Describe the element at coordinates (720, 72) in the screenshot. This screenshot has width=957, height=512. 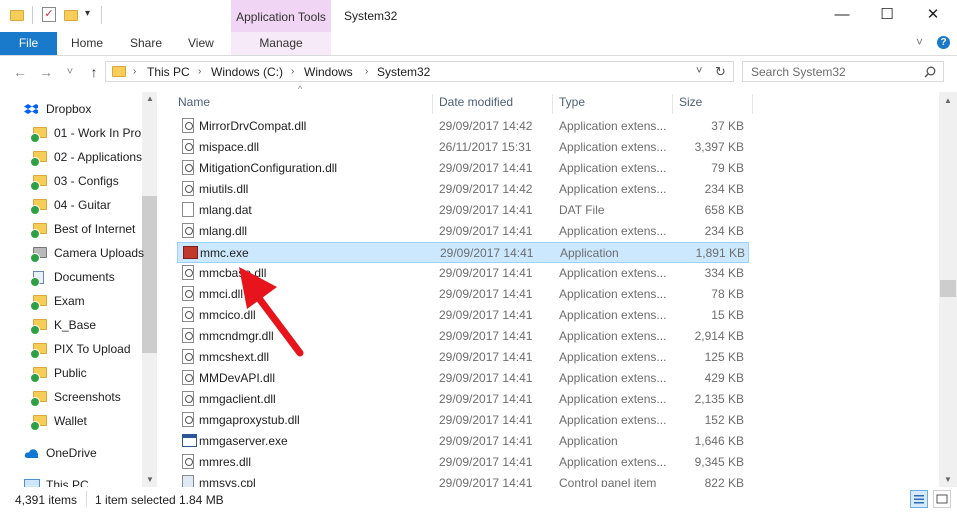
I see `refresh-icon: ↻` at that location.